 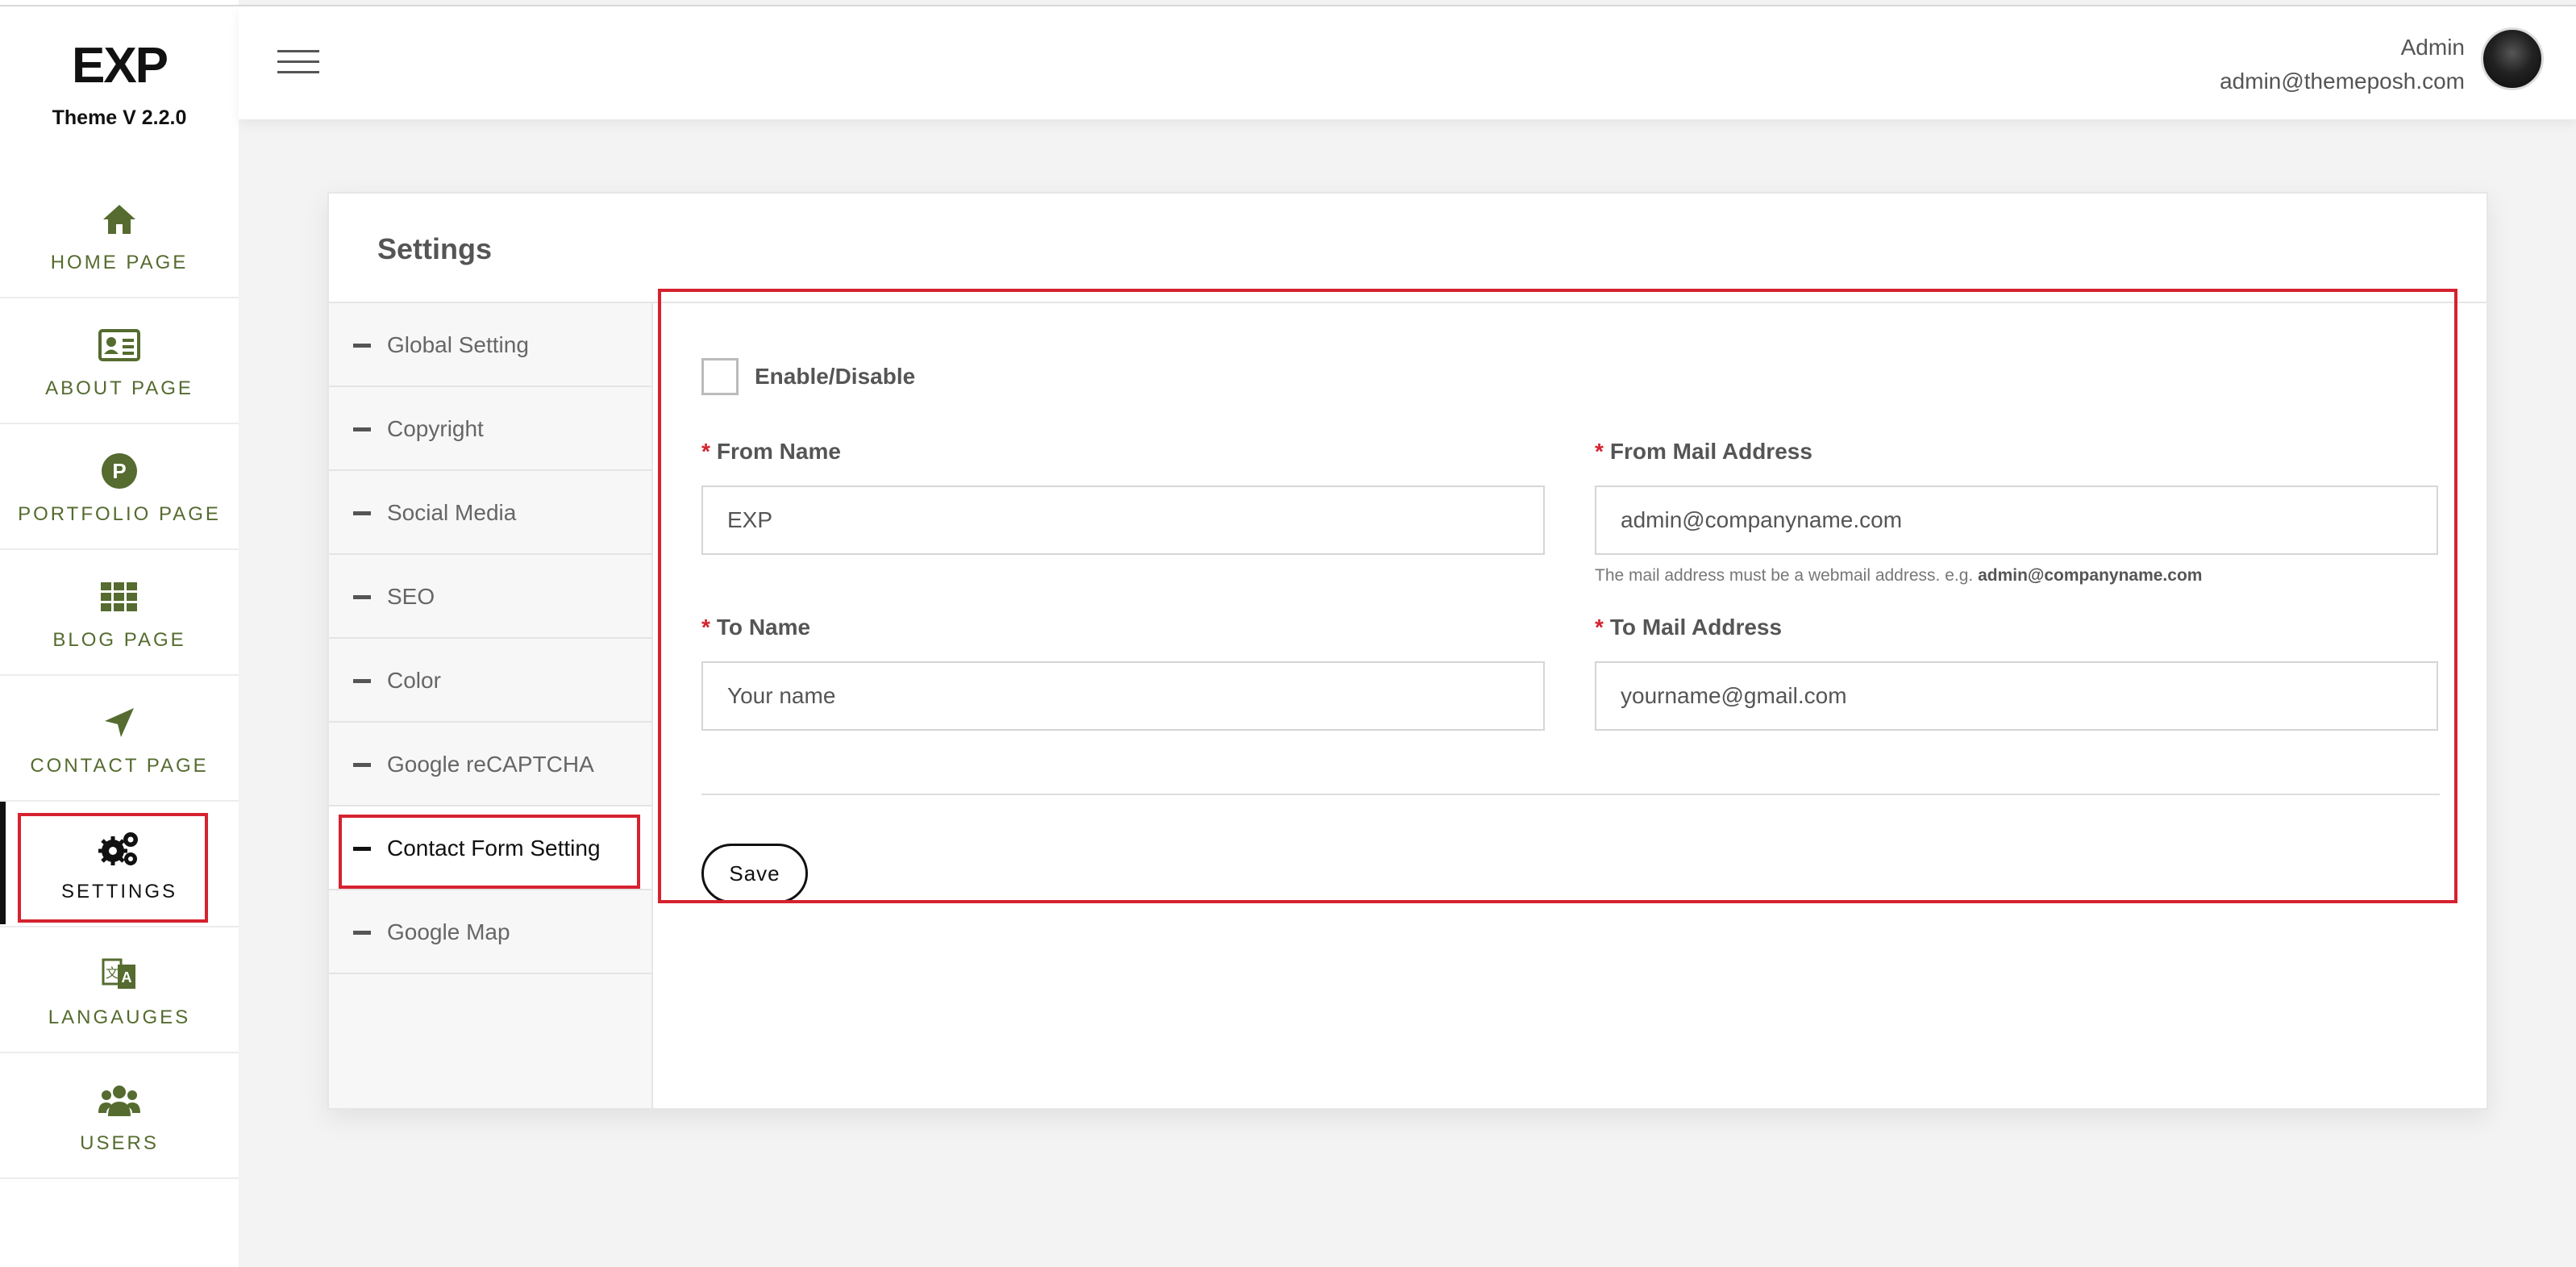 What do you see at coordinates (1288, 5) in the screenshot?
I see `top-border` at bounding box center [1288, 5].